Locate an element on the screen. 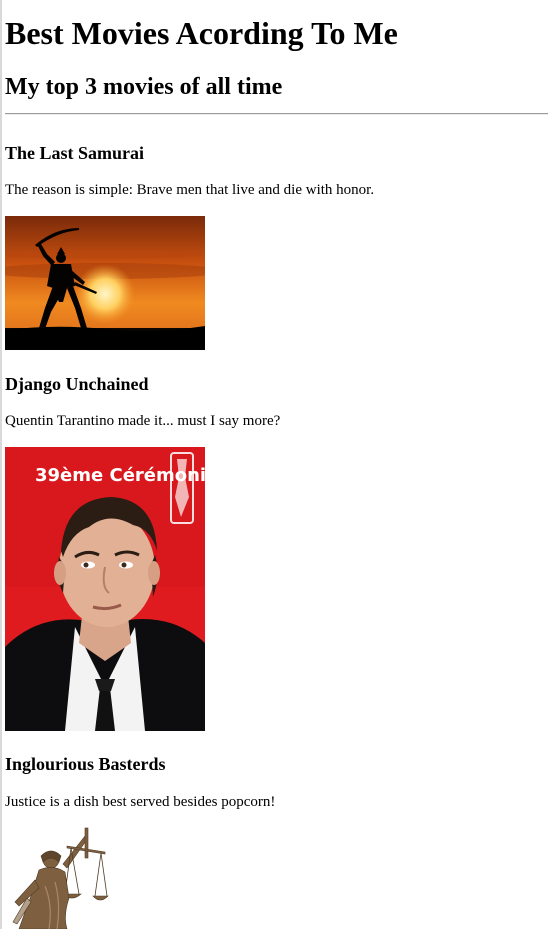 The height and width of the screenshot is (929, 548). movie-title-last-samurai: The Last Samurai is located at coordinates (75, 153).